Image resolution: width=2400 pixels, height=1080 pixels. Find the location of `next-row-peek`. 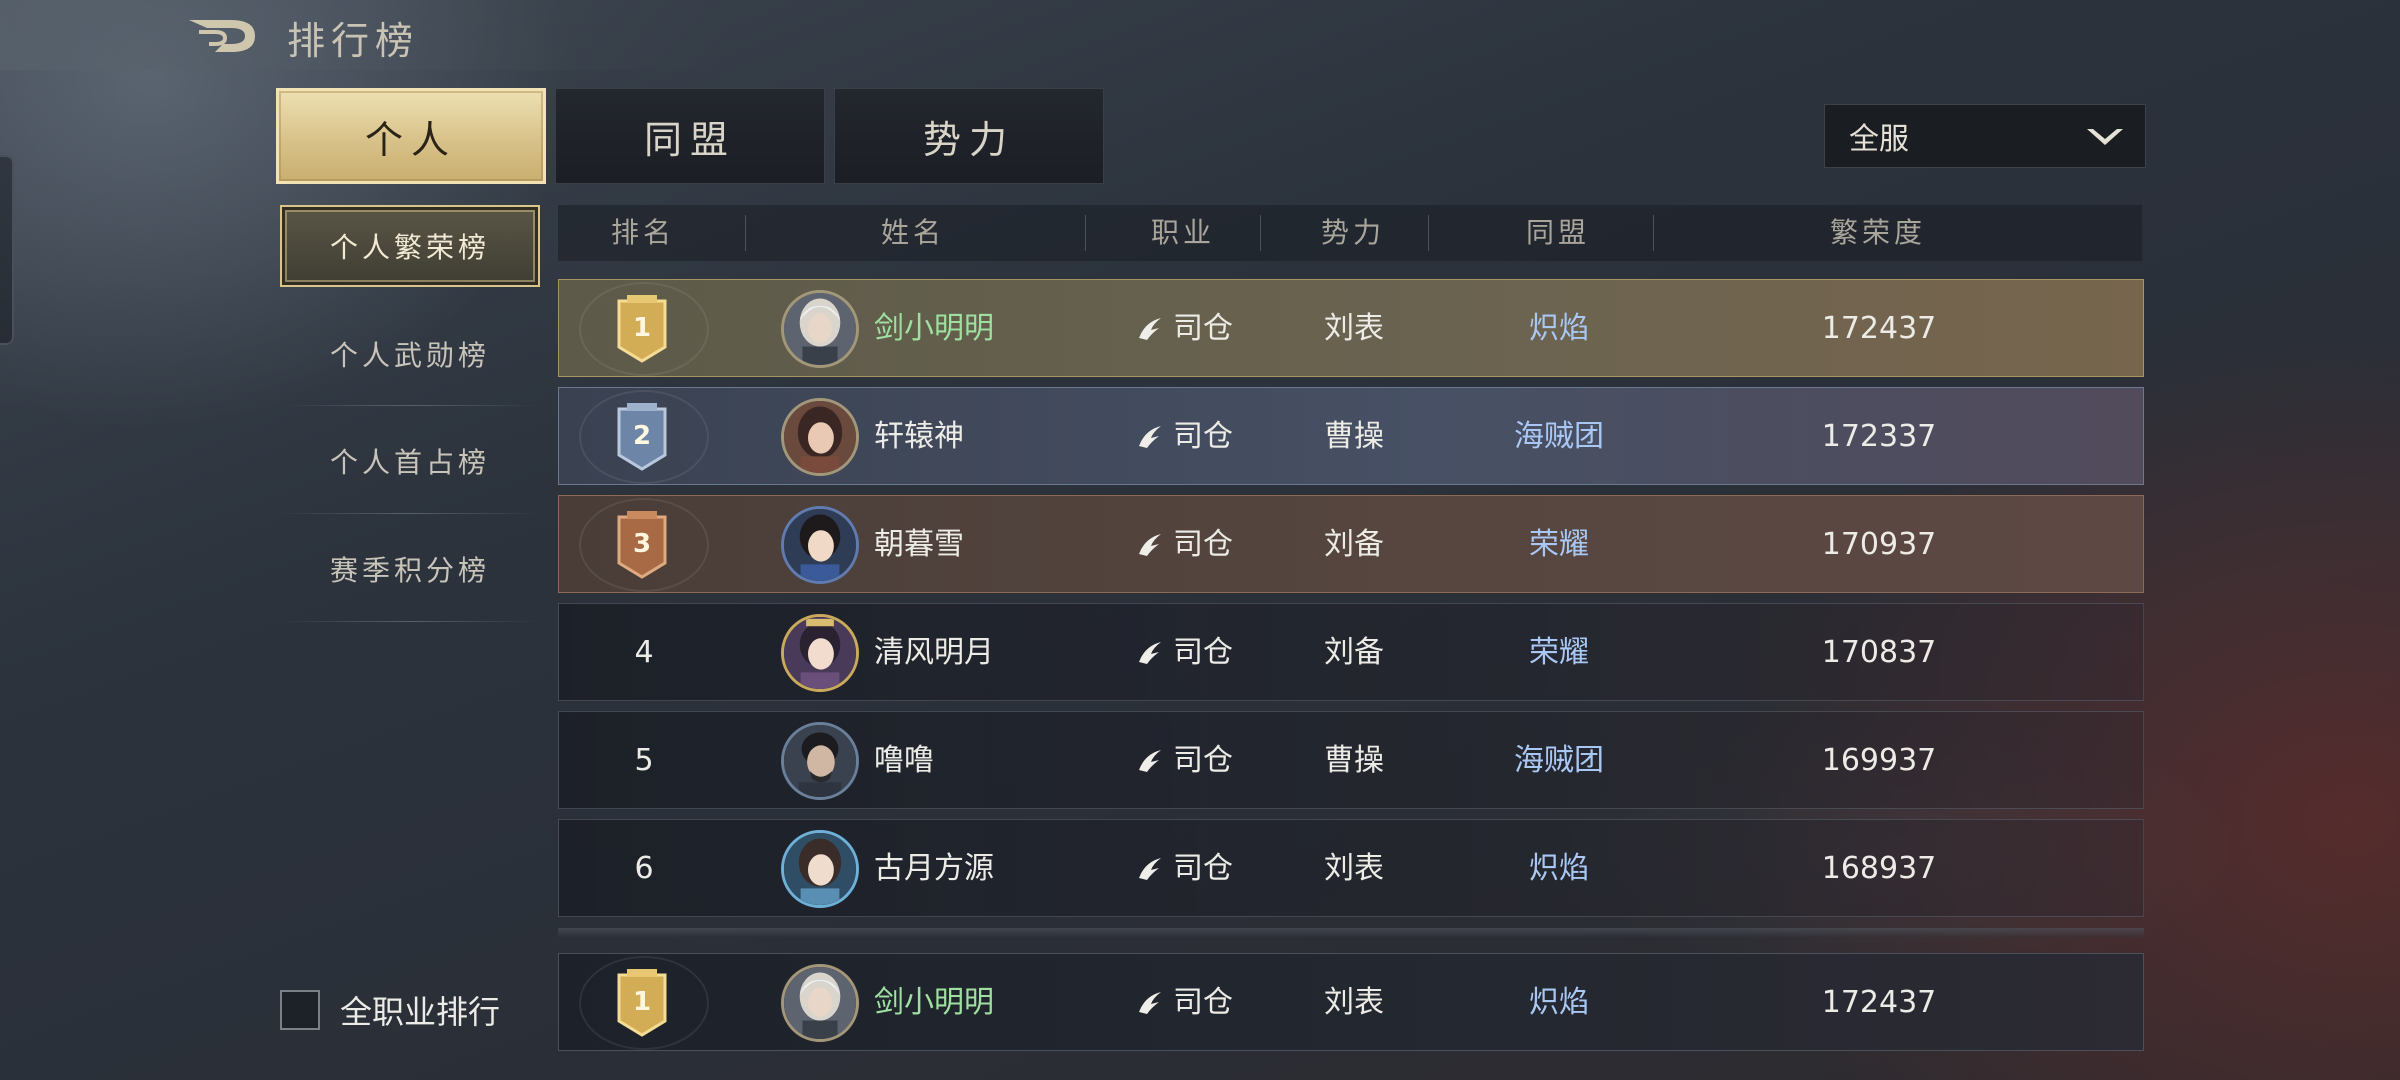

next-row-peek is located at coordinates (1351, 933).